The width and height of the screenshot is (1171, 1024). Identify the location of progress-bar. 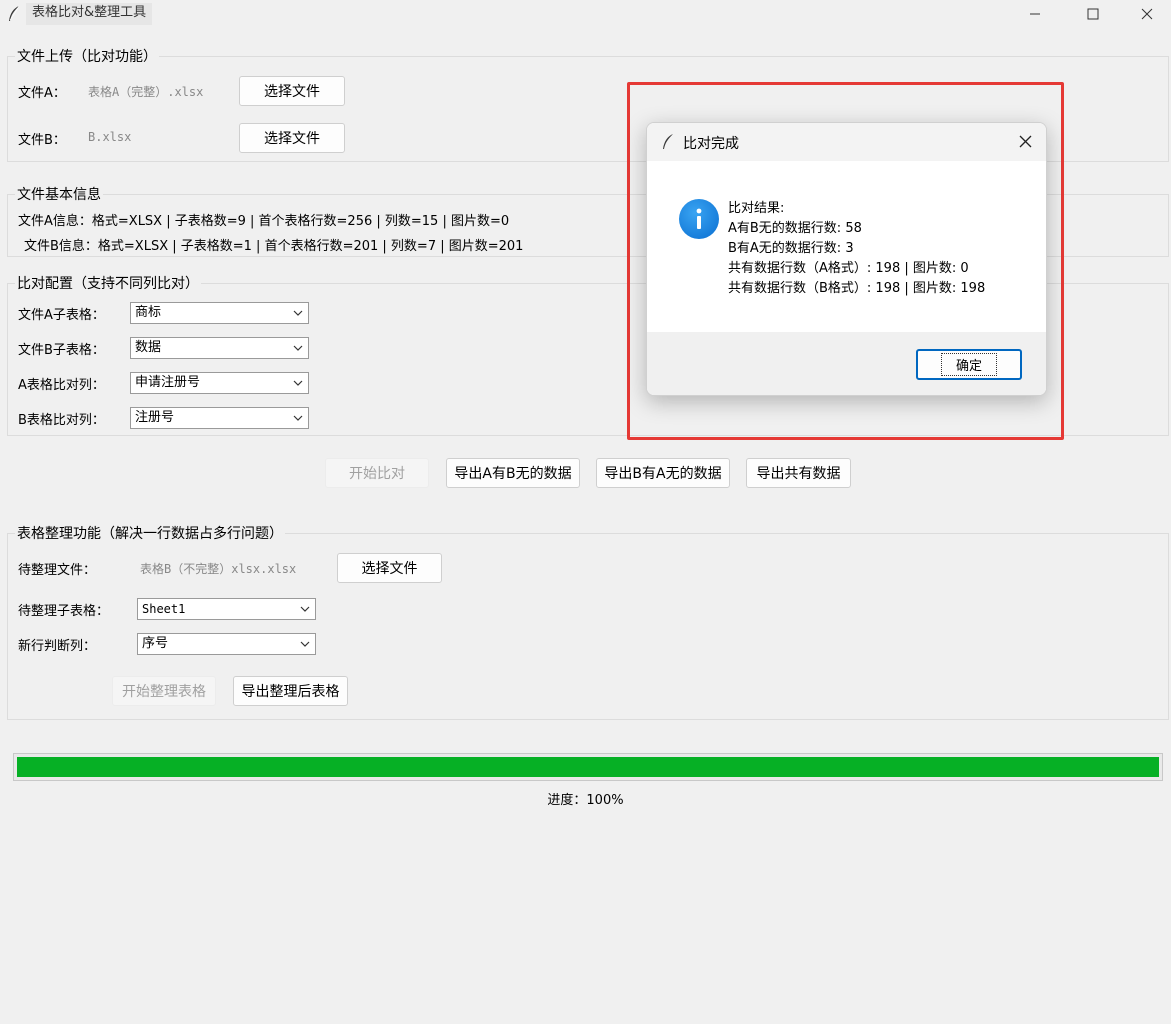
(588, 767).